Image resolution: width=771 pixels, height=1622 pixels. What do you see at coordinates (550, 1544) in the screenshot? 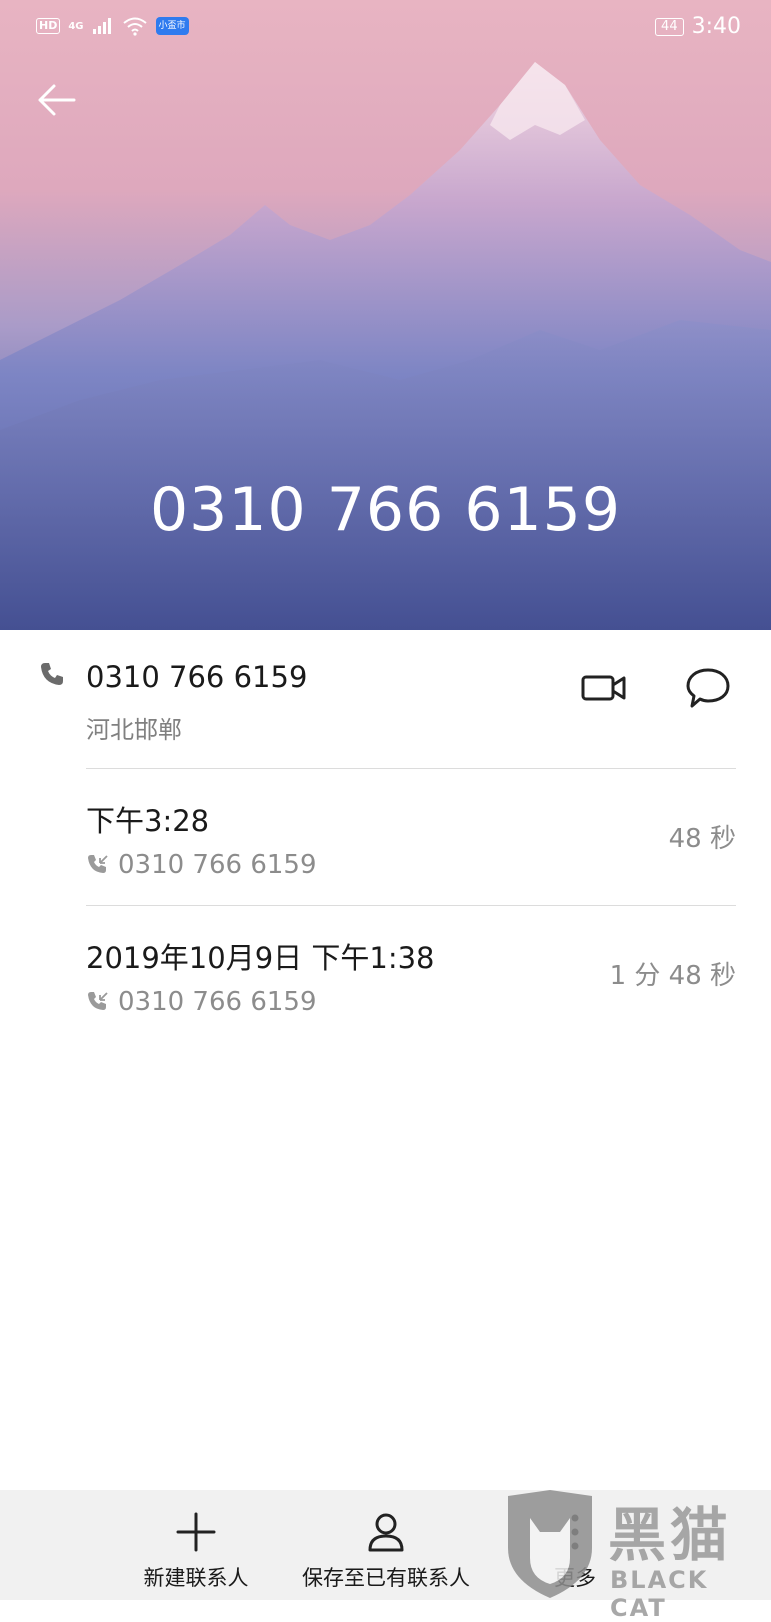
I see `cat-shield-logo` at bounding box center [550, 1544].